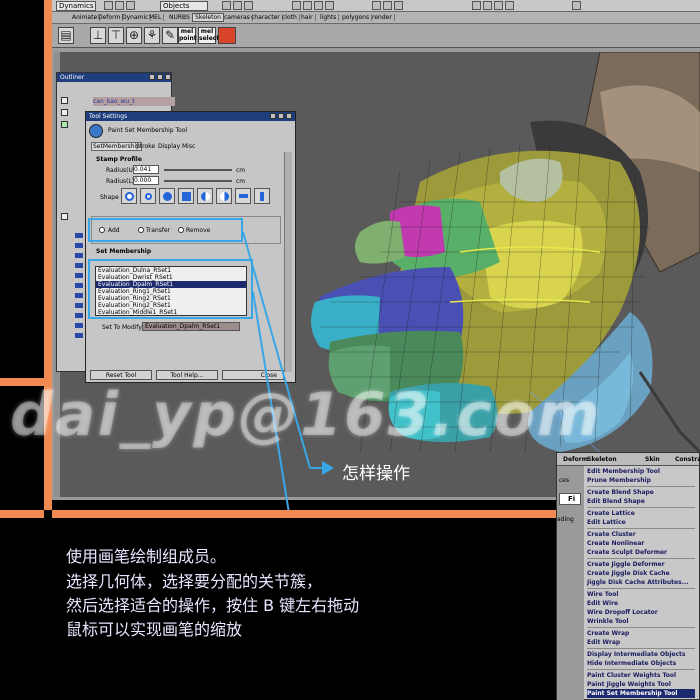 The image size is (700, 700). Describe the element at coordinates (641, 480) in the screenshot. I see `menu-item: Prune Membership` at that location.